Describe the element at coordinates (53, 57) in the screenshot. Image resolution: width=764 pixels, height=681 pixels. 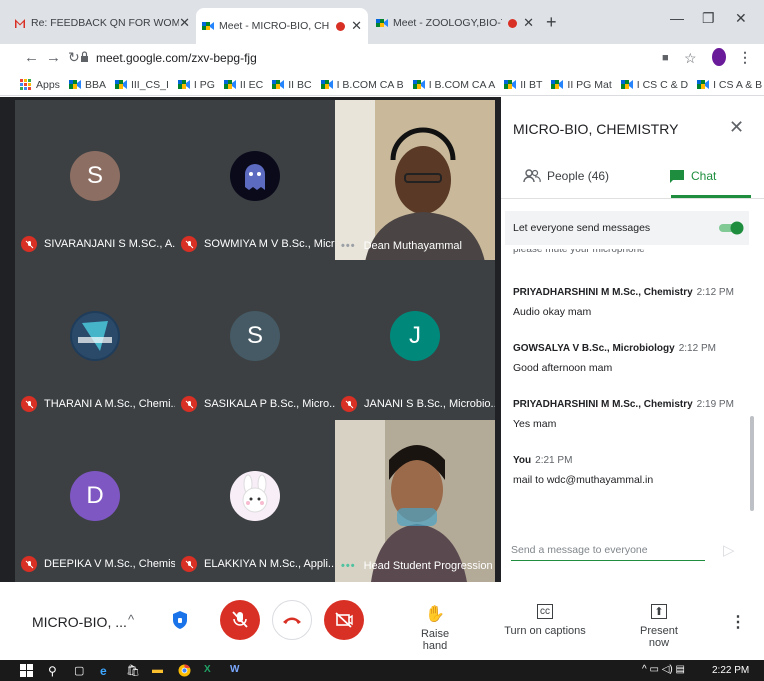
I see `forward-arrow-icon: →` at that location.